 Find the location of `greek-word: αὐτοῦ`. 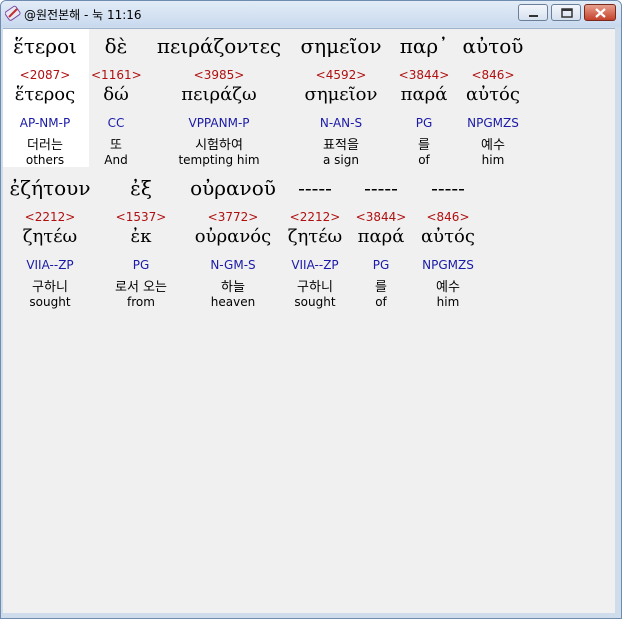

greek-word: αὐτοῦ is located at coordinates (493, 46).